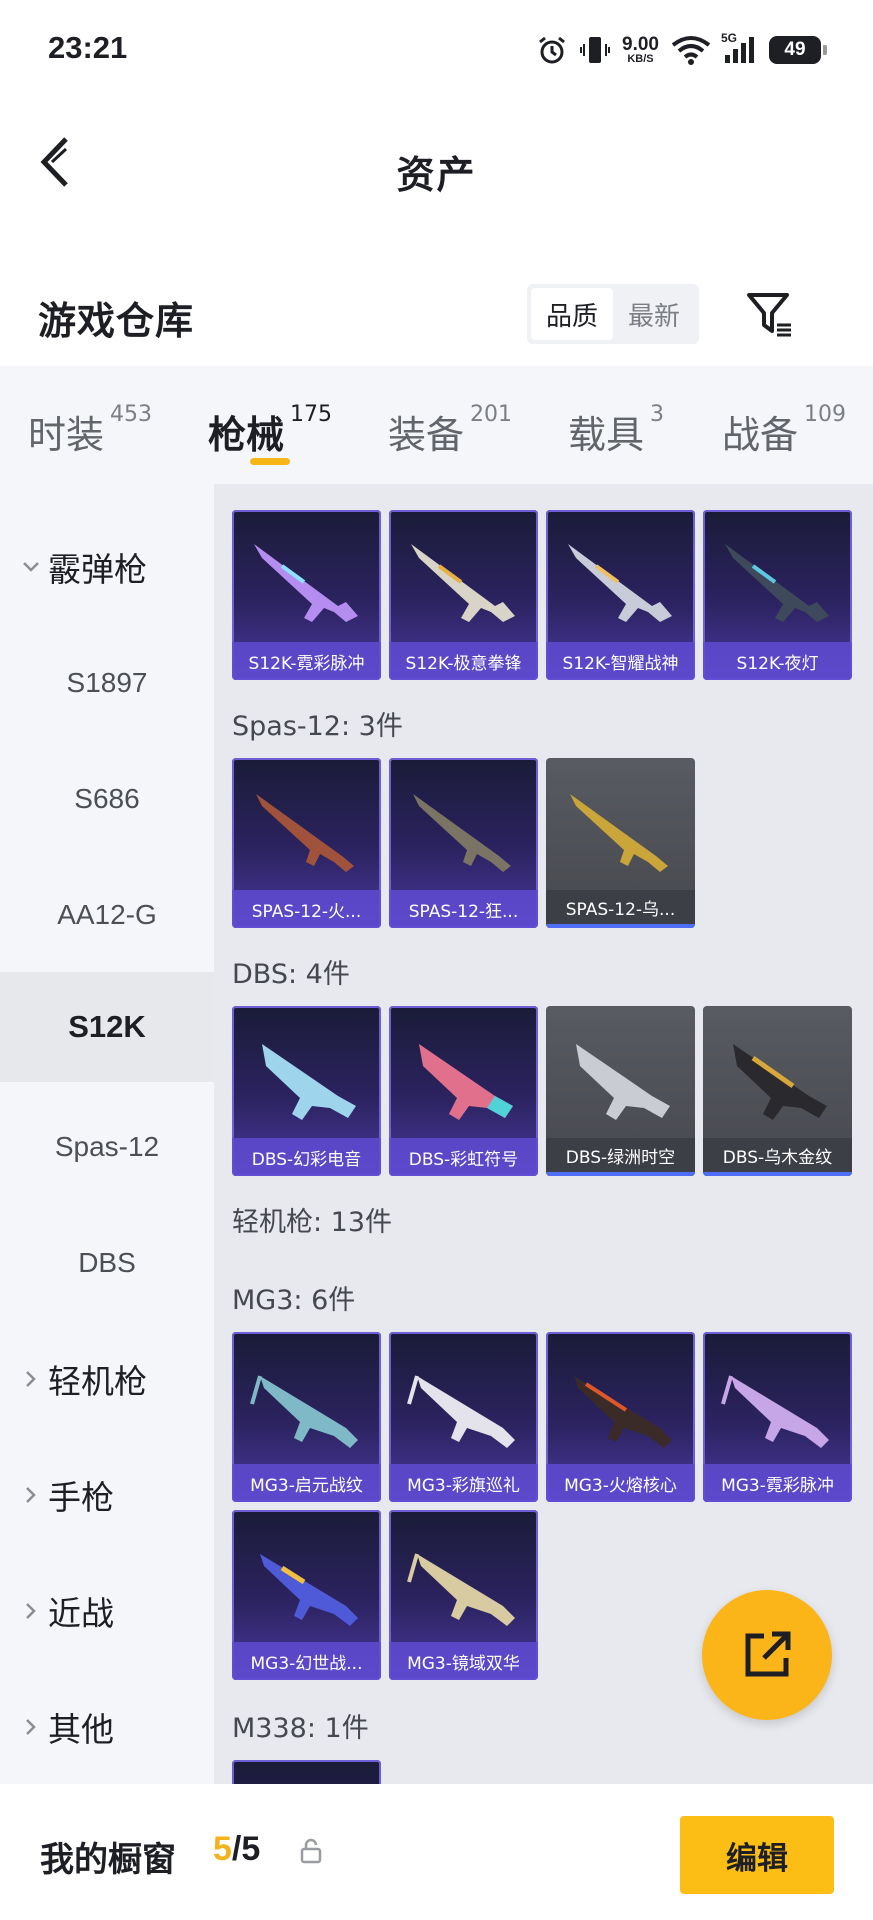 This screenshot has width=873, height=1920. I want to click on item-card: S12K-极意拳锋, so click(463, 595).